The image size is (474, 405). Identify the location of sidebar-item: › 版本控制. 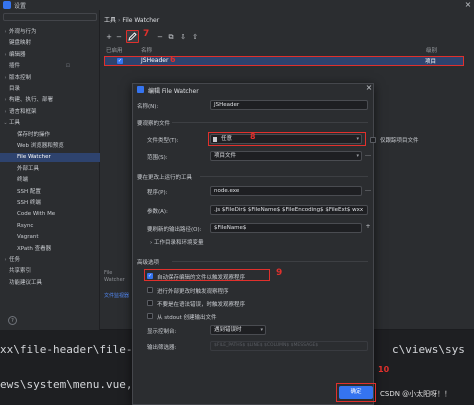
(50, 78).